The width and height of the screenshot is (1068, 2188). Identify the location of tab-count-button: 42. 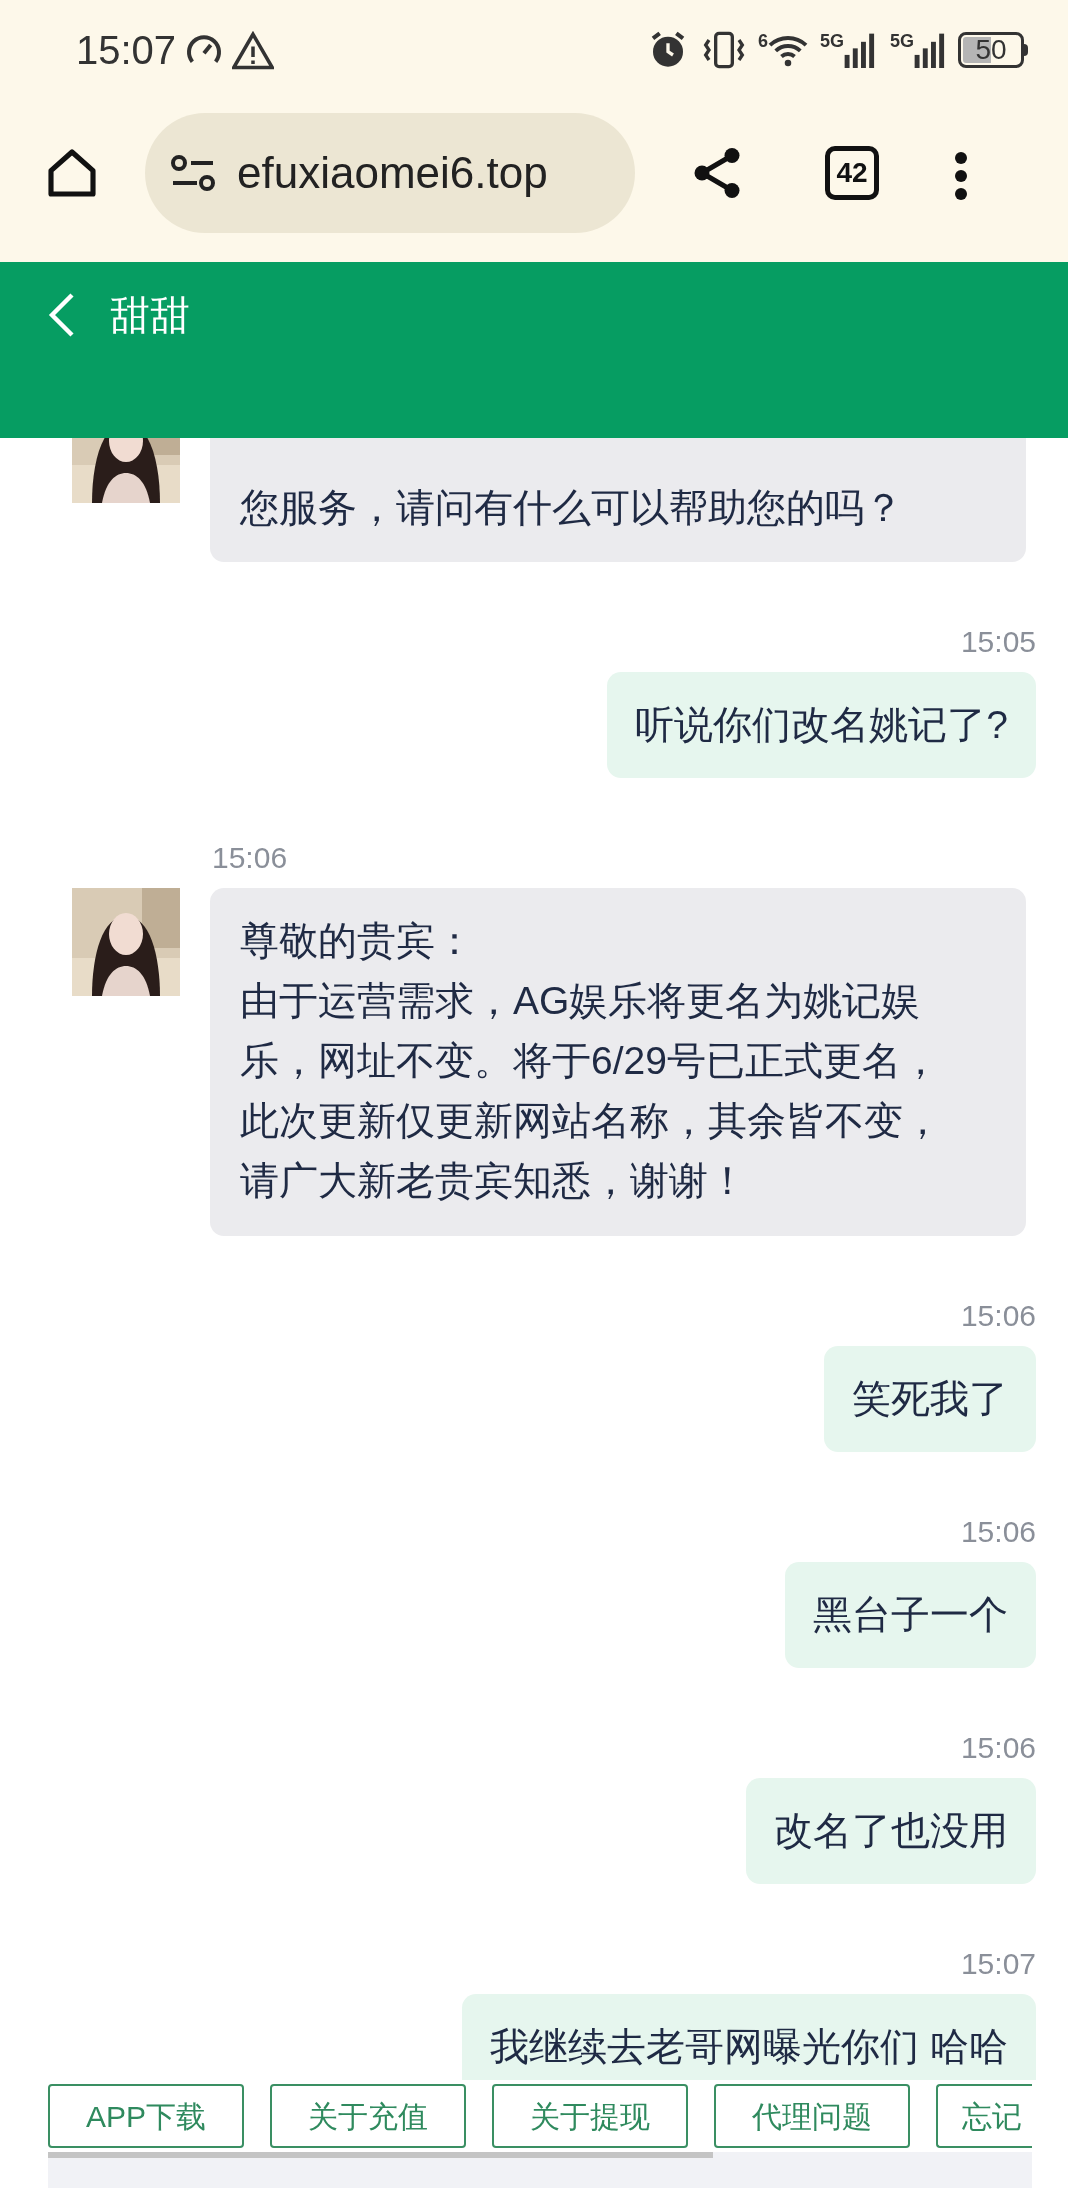
(852, 173).